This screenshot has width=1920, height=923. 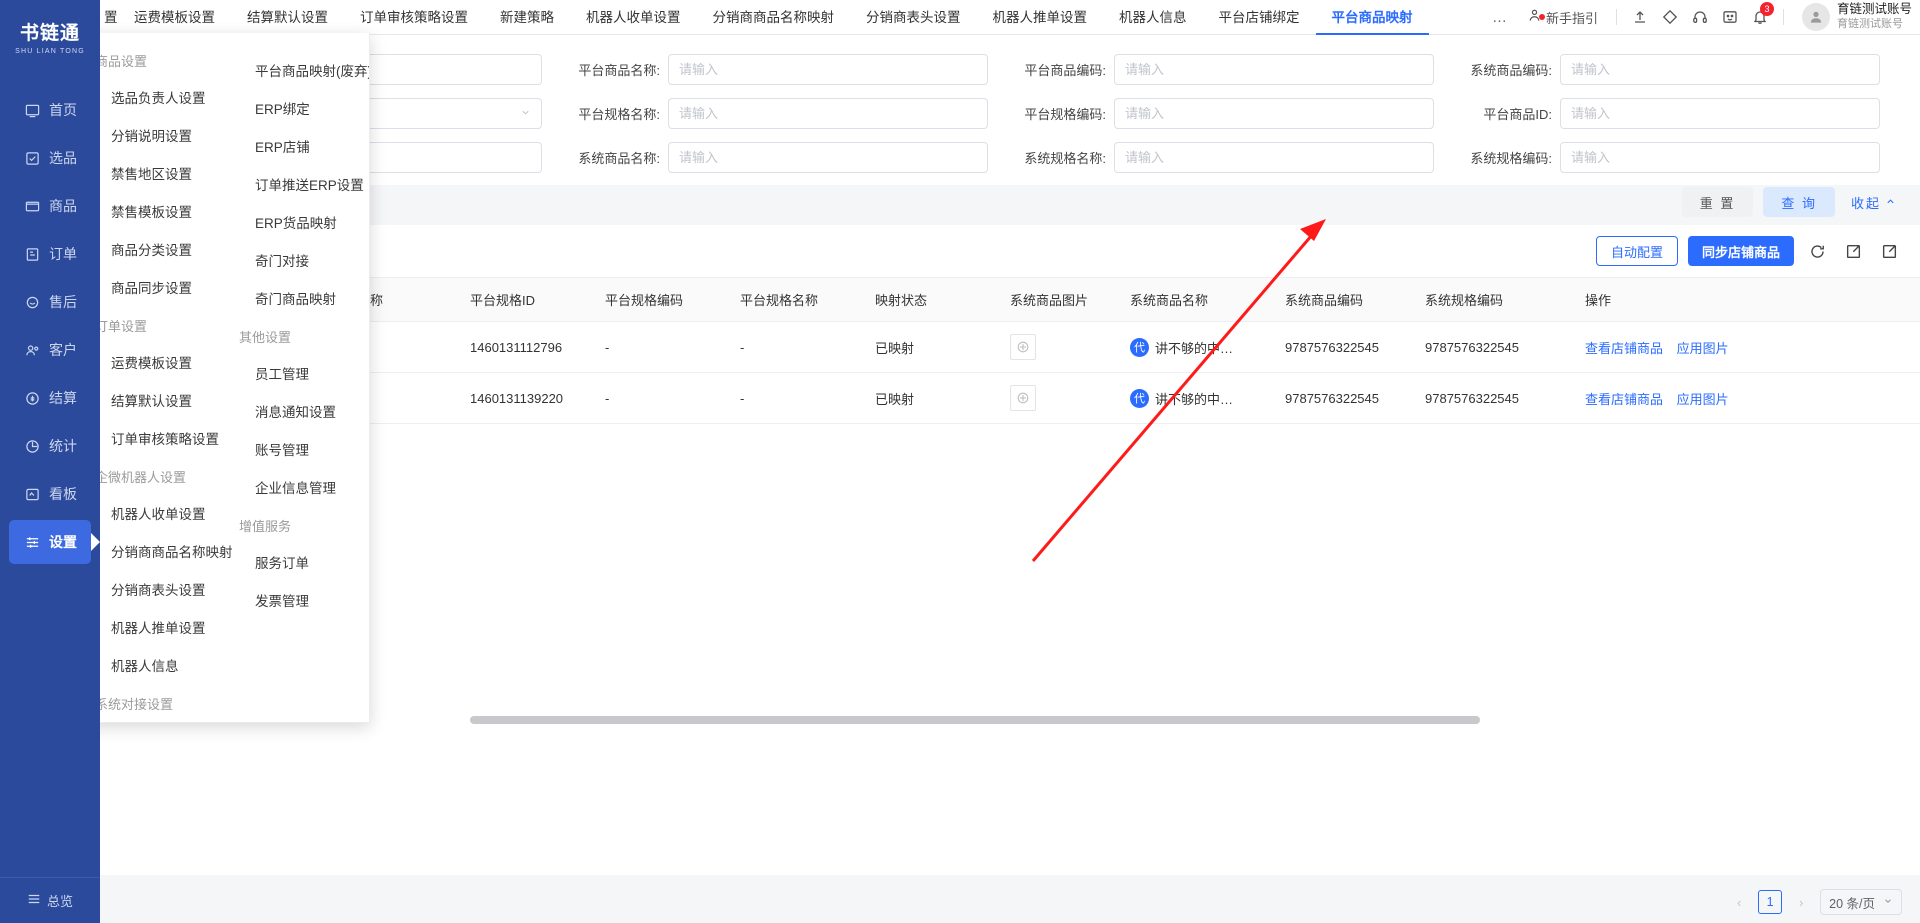 I want to click on mega-item-settlement-default: 结算默认设置, so click(x=153, y=400).